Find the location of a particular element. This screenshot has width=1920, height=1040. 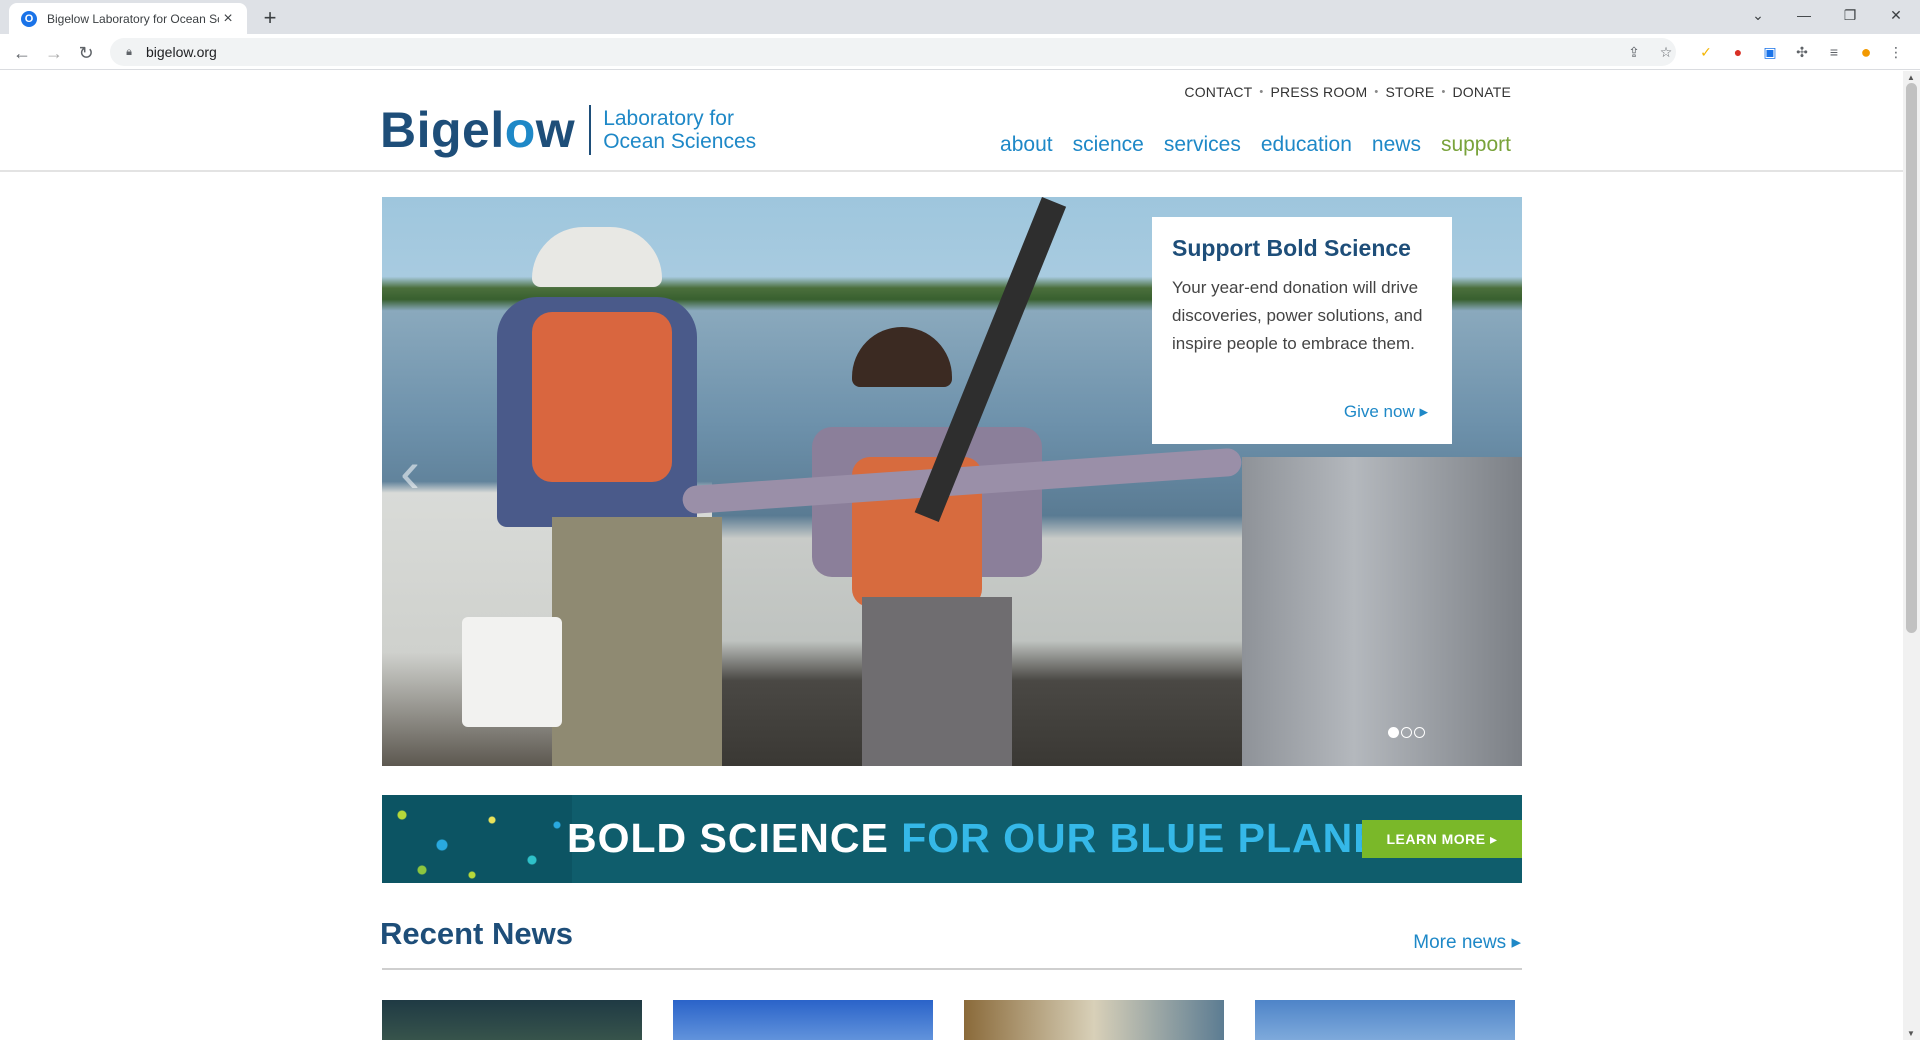

dark-cap-image is located at coordinates (902, 357).